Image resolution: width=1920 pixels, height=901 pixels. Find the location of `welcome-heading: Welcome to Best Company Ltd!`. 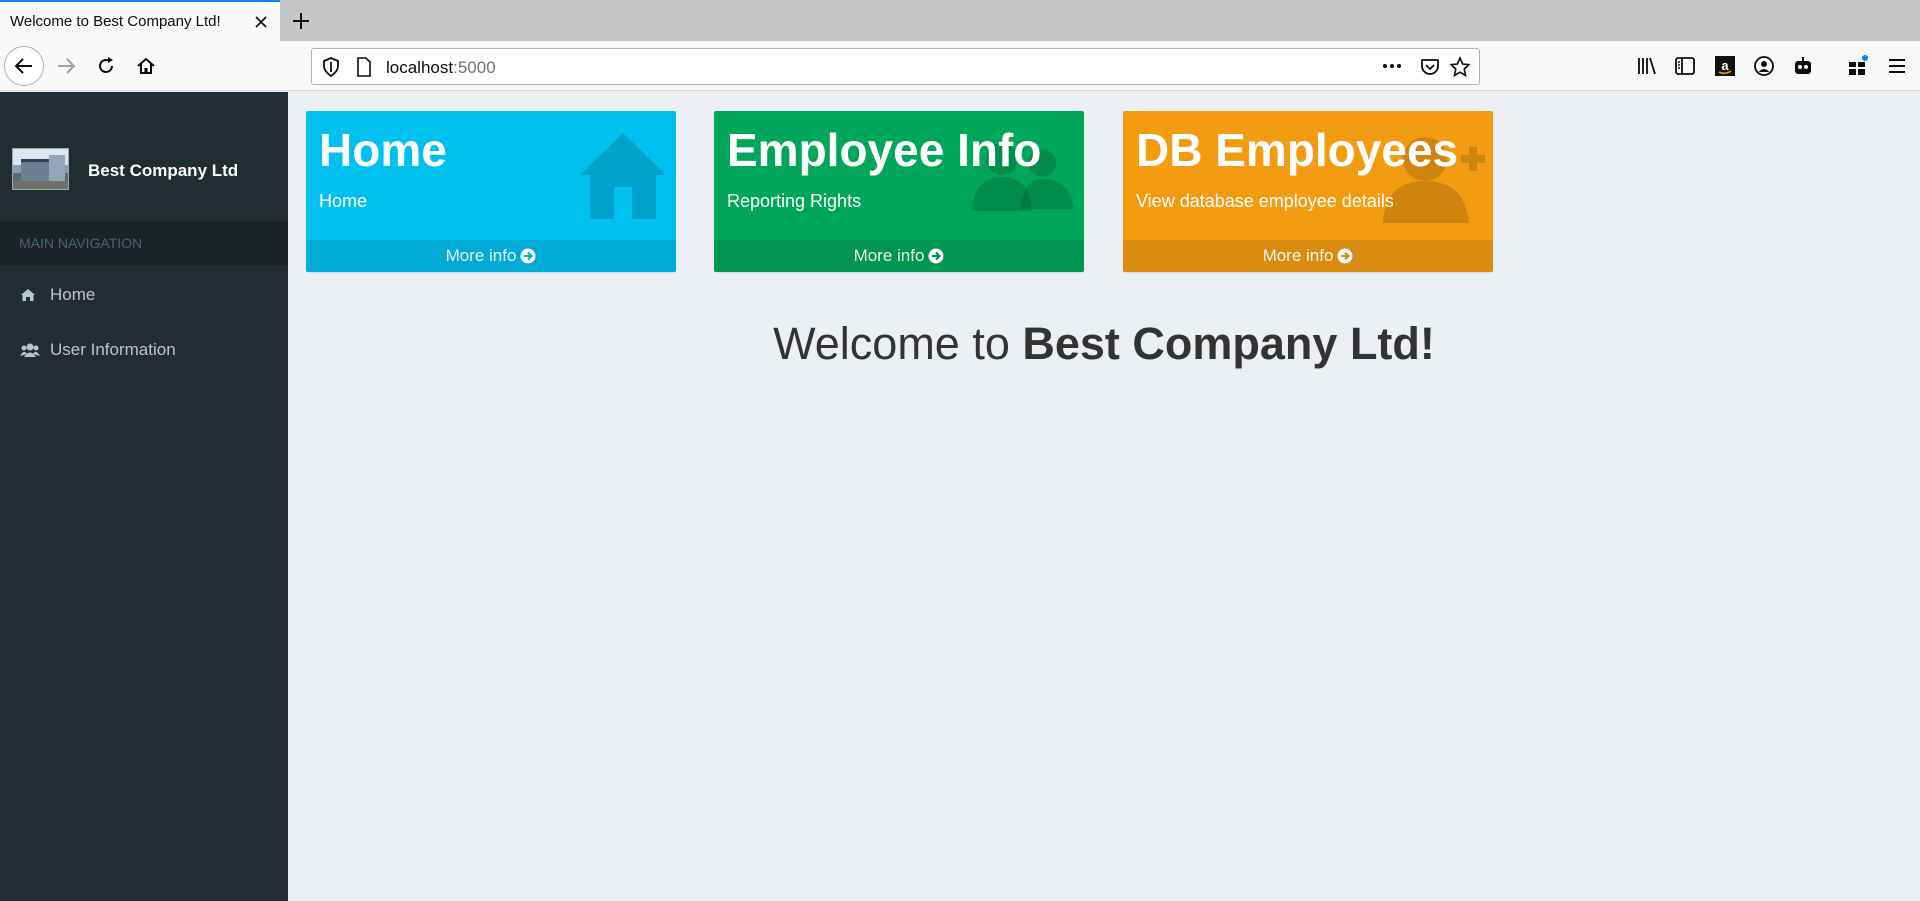

welcome-heading: Welcome to Best Company Ltd! is located at coordinates (1104, 344).